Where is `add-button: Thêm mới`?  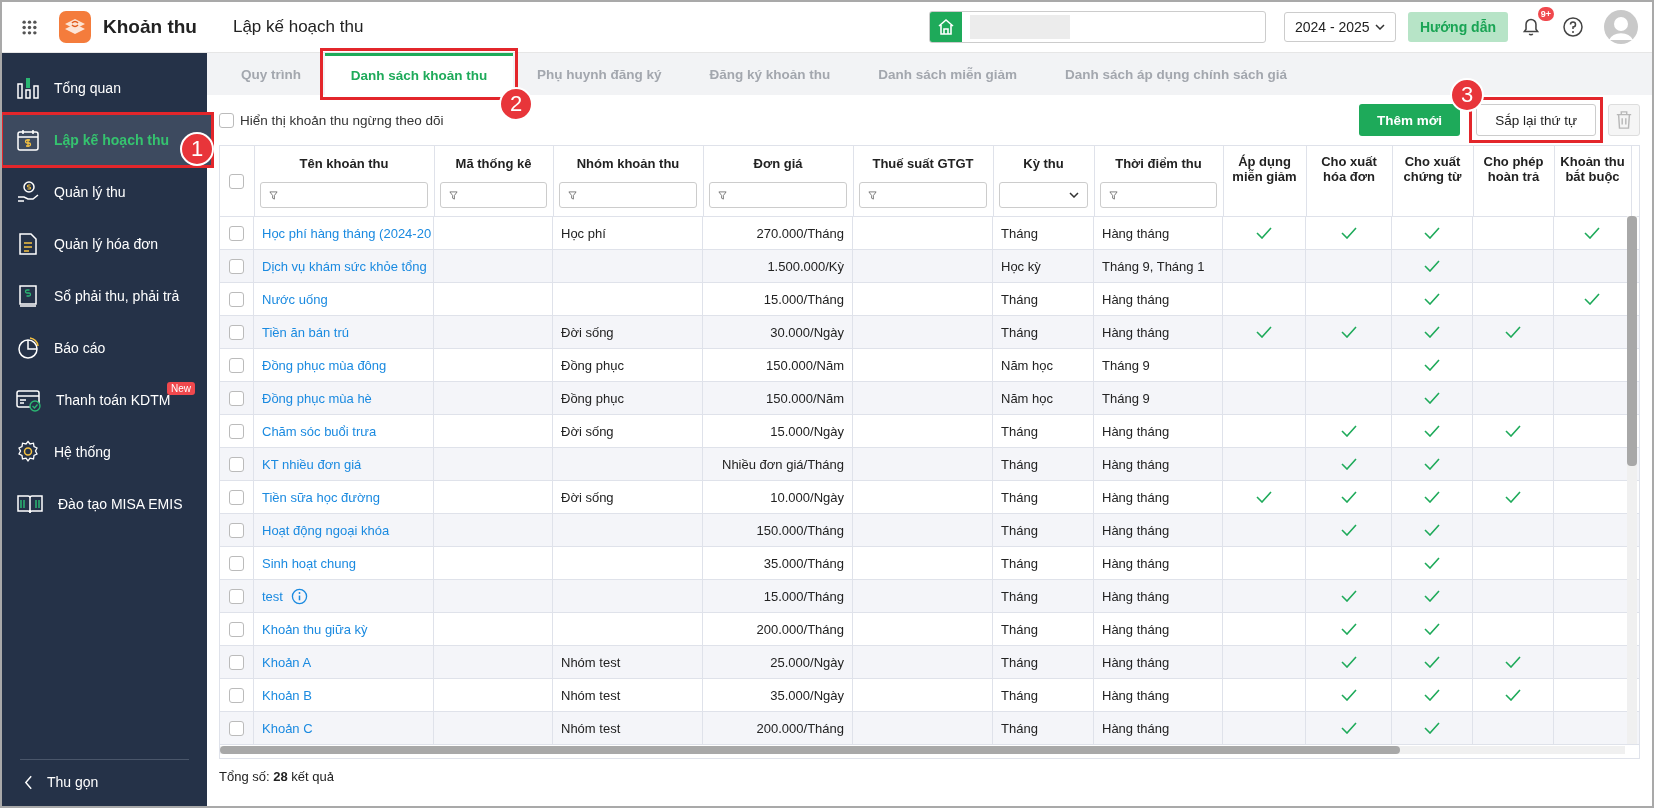 add-button: Thêm mới is located at coordinates (1410, 120).